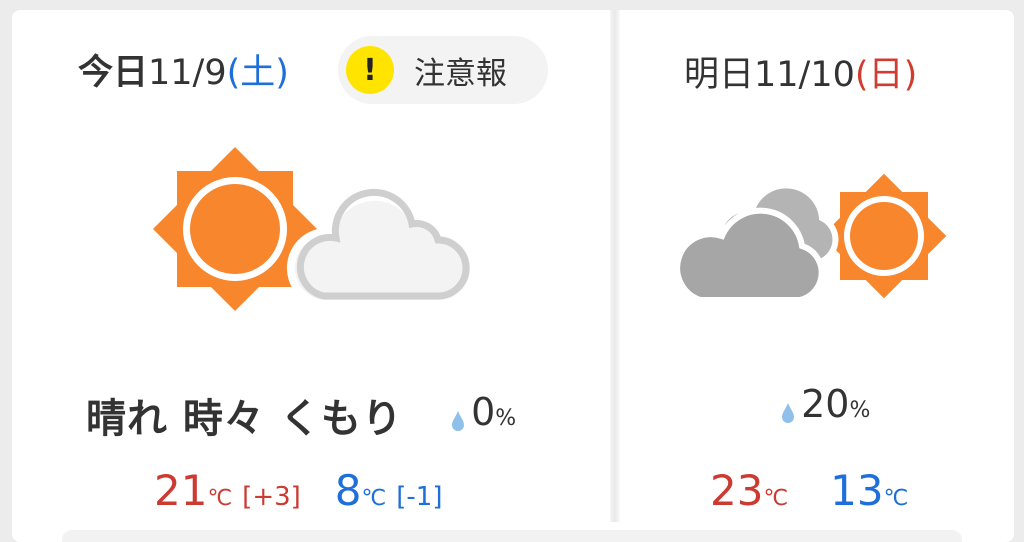 The width and height of the screenshot is (1024, 542). I want to click on today-weekday: 土, so click(258, 73).